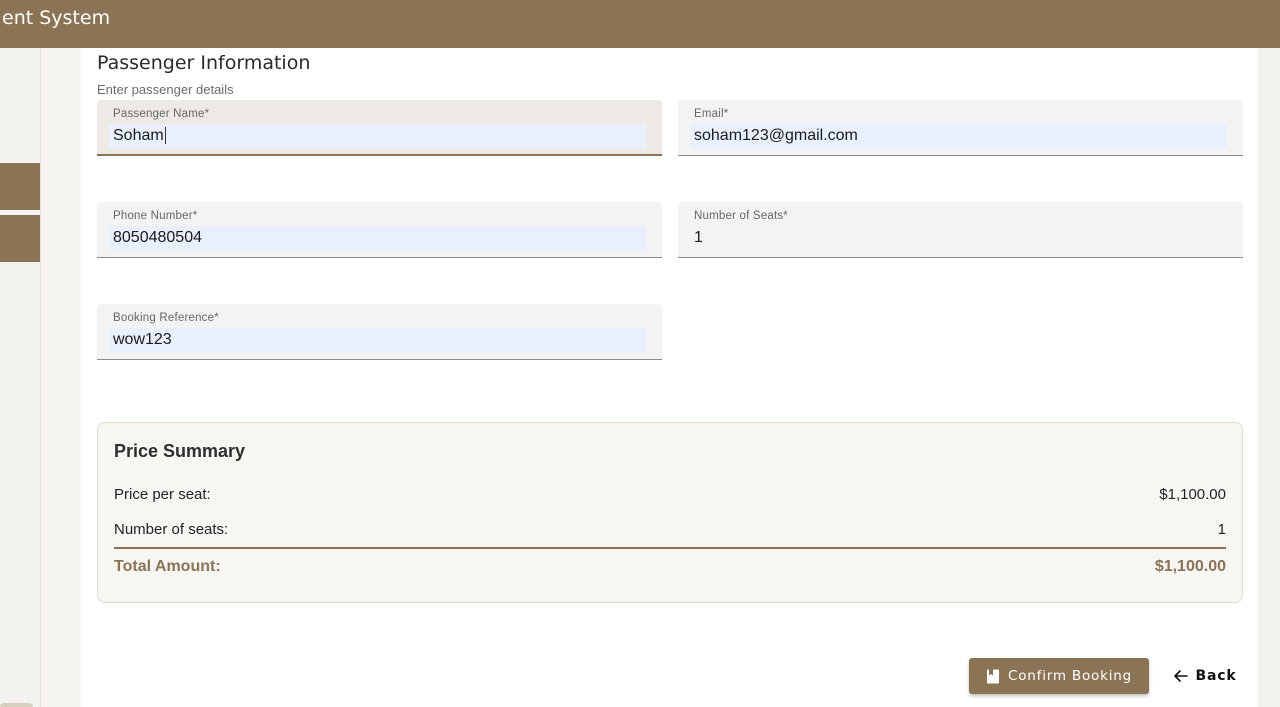  I want to click on phone-input: 8050480504, so click(377, 238).